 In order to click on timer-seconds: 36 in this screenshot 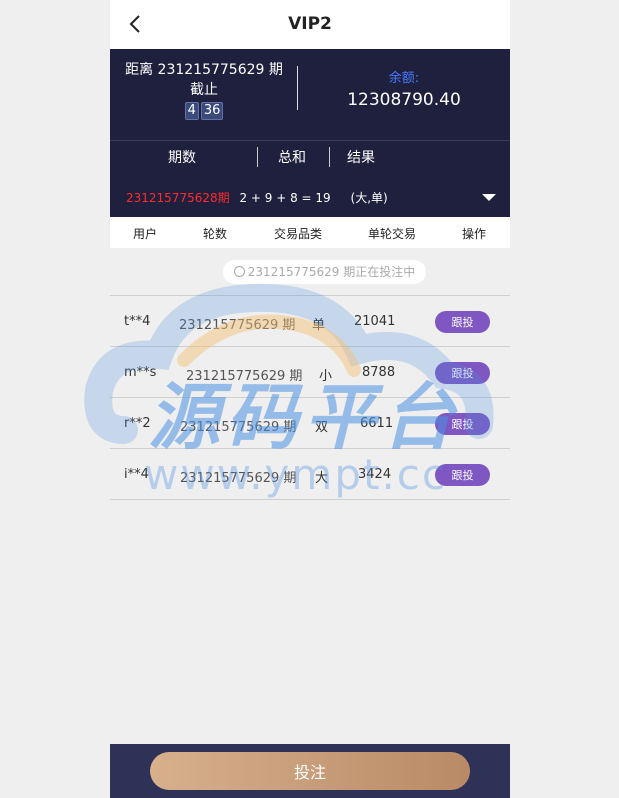, I will do `click(212, 111)`.